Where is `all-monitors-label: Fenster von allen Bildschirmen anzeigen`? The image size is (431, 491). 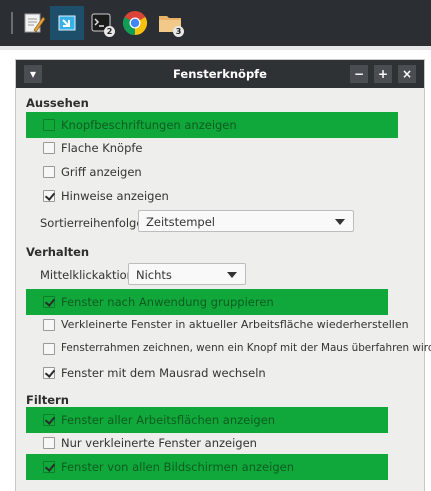
all-monitors-label: Fenster von allen Bildschirmen anzeigen is located at coordinates (177, 467).